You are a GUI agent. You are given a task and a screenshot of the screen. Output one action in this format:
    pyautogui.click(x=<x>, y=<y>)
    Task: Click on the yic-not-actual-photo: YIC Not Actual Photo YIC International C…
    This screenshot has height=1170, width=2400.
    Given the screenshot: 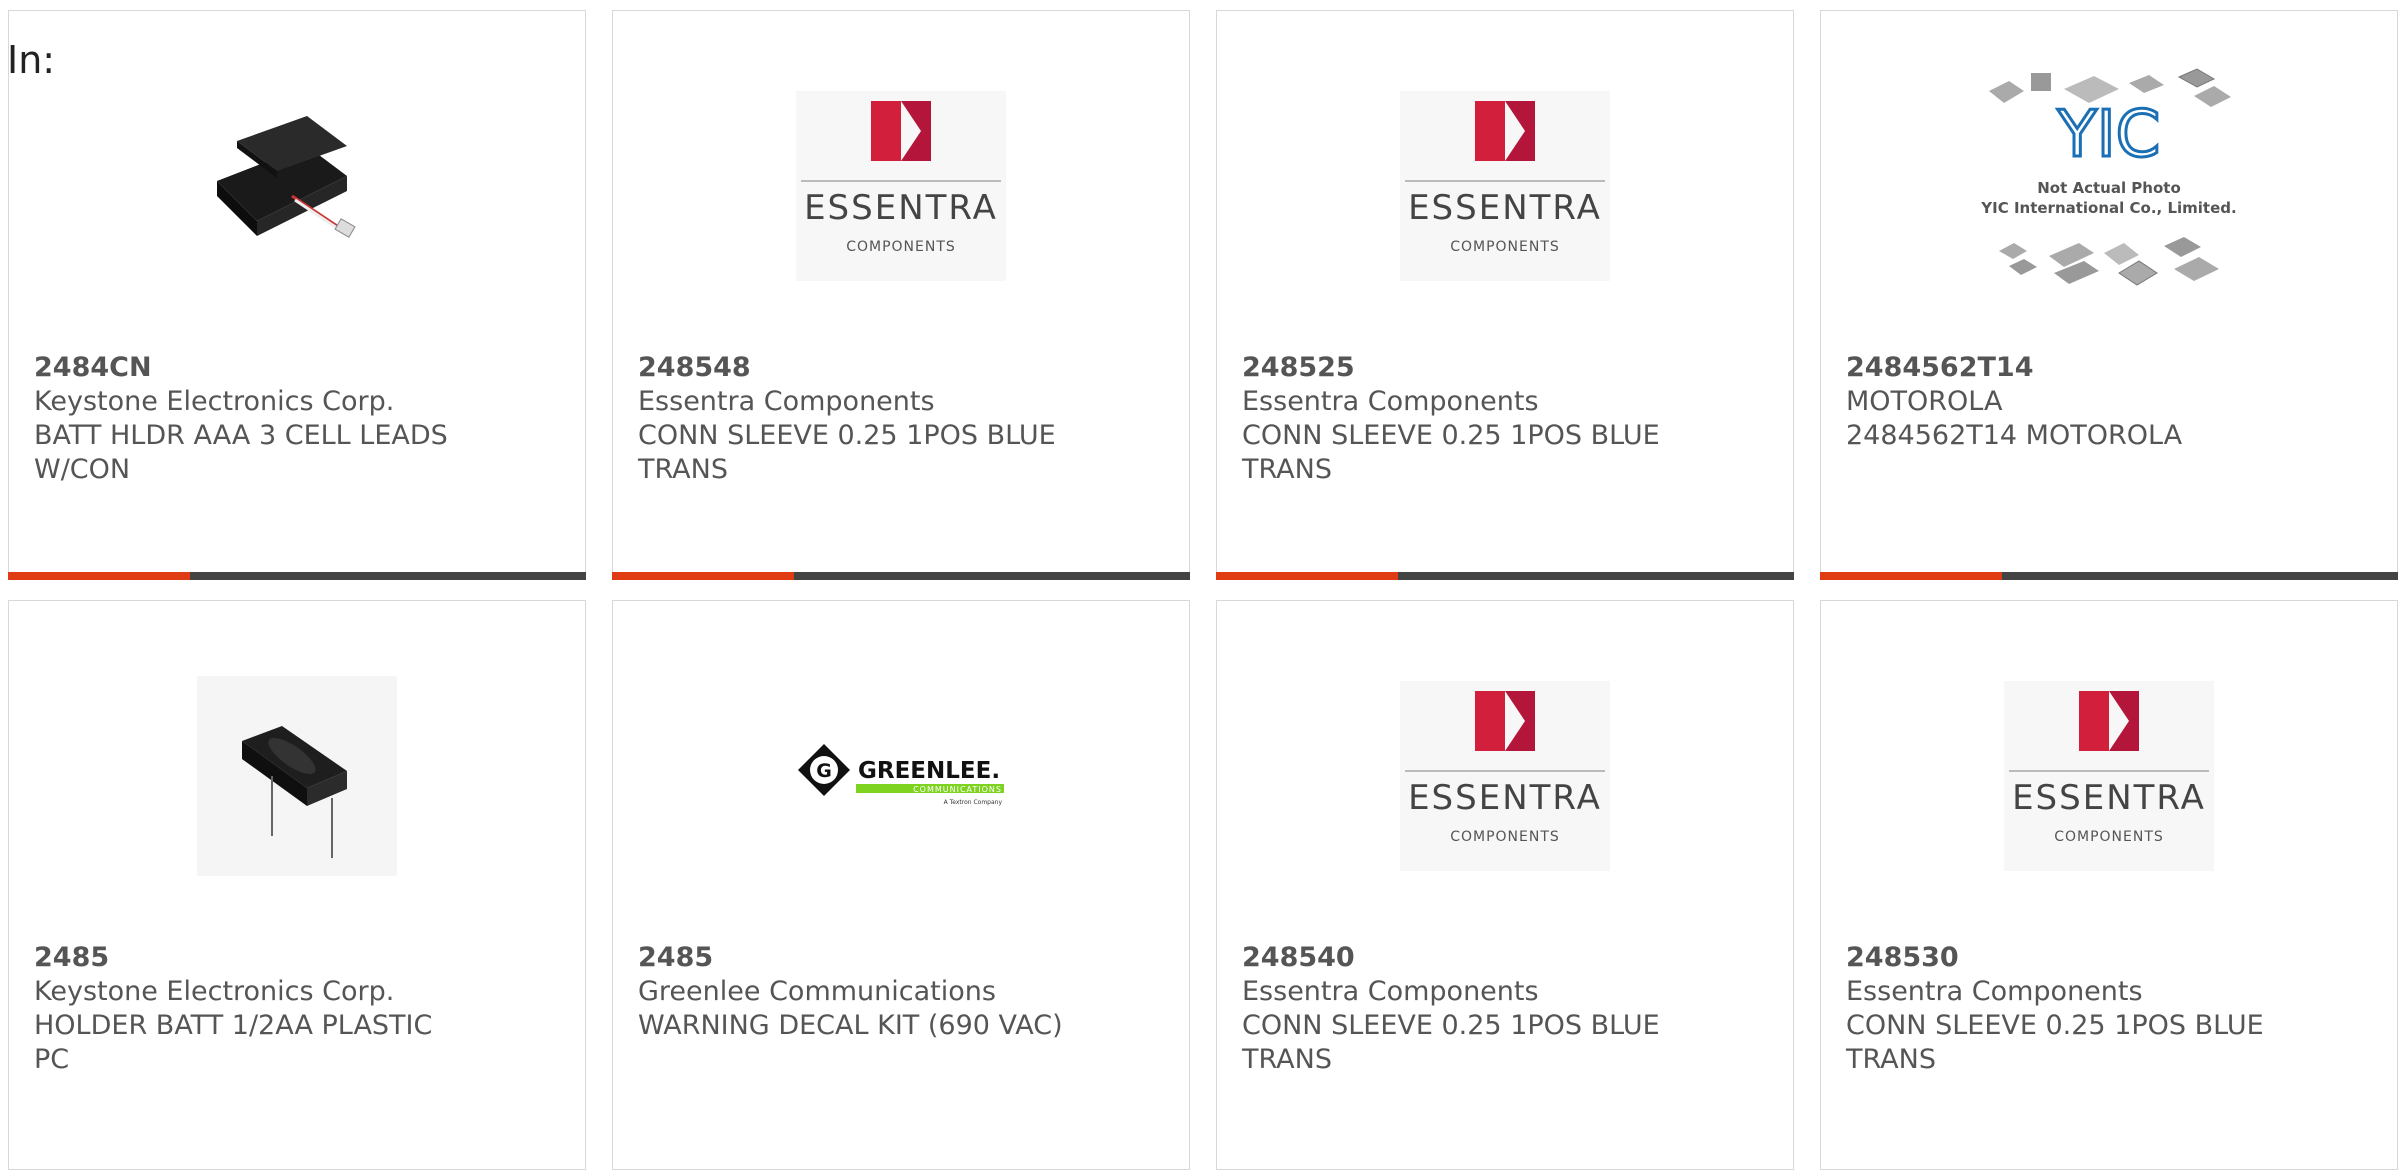 What is the action you would take?
    pyautogui.click(x=2108, y=177)
    